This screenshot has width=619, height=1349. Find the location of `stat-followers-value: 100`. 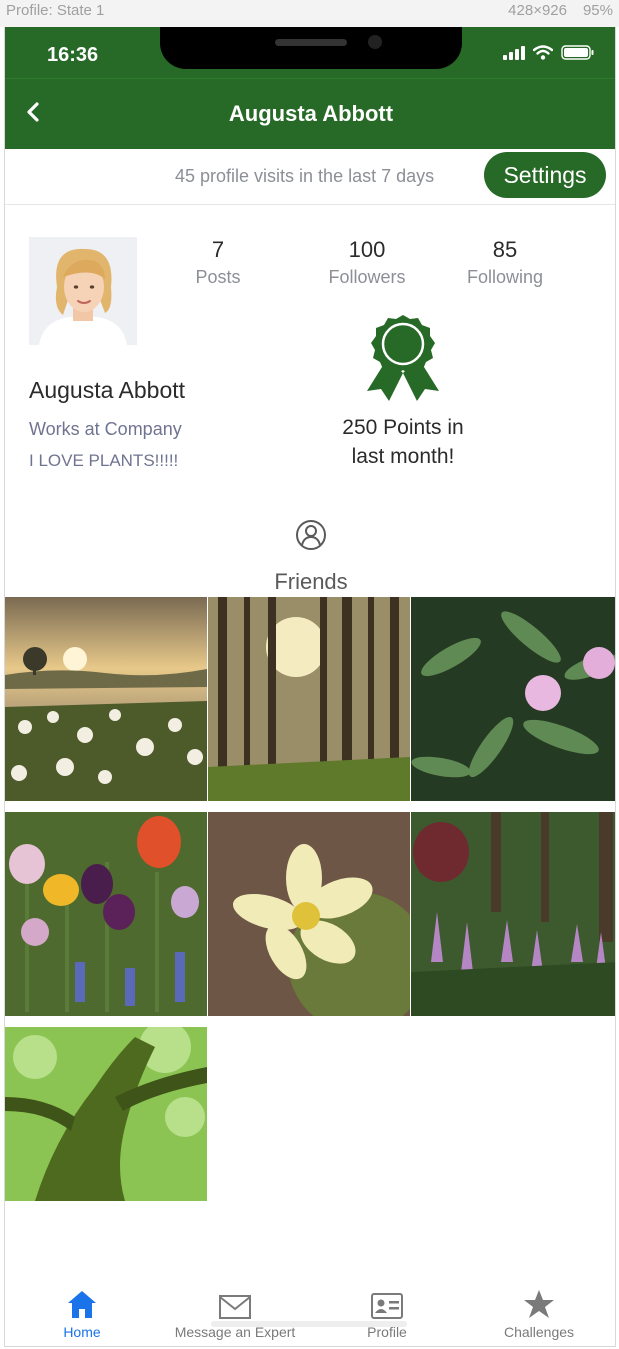

stat-followers-value: 100 is located at coordinates (367, 249).